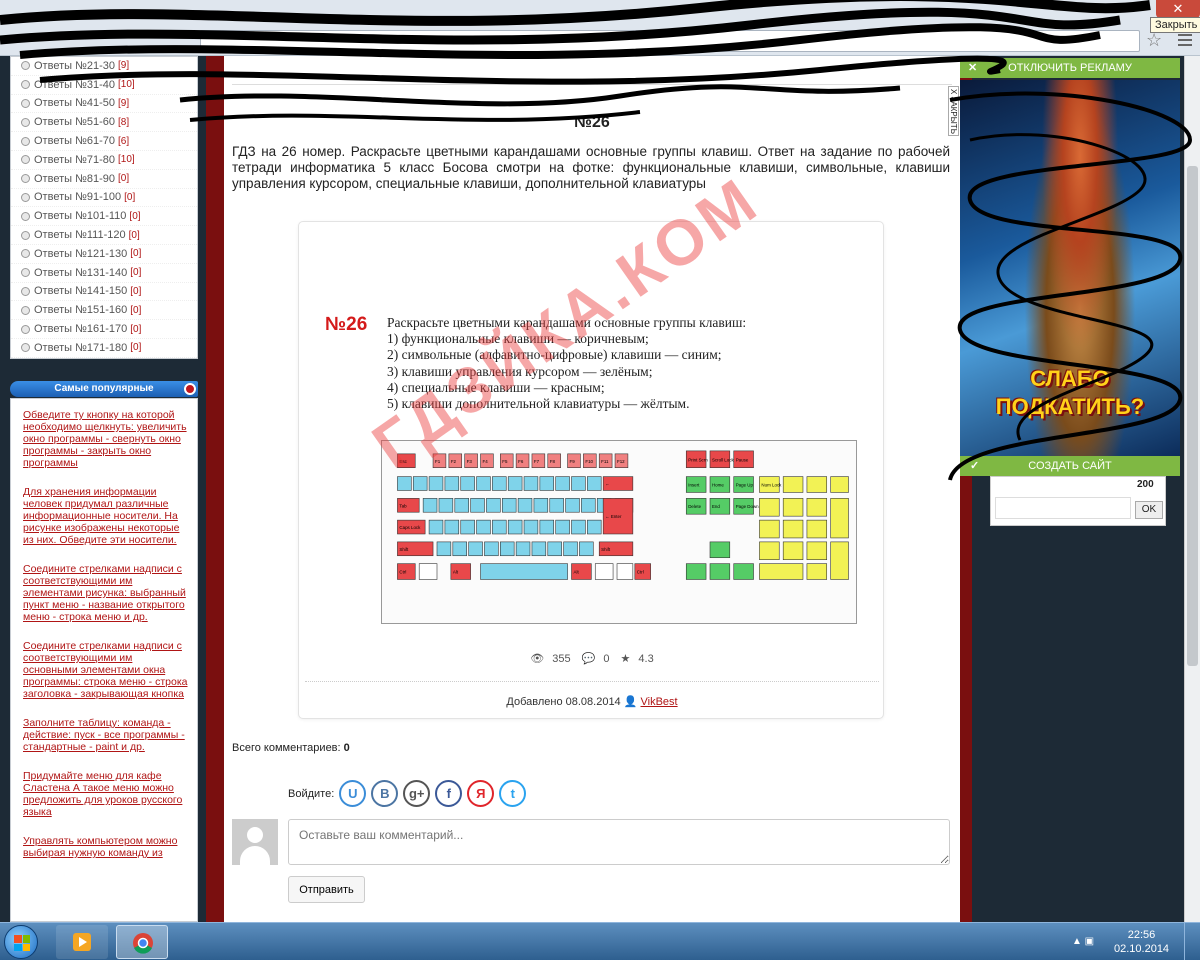 This screenshot has width=1200, height=960. Describe the element at coordinates (1070, 466) in the screenshot. I see `create-site-bar: ✓ СОЗДАТЬ САЙТ` at that location.